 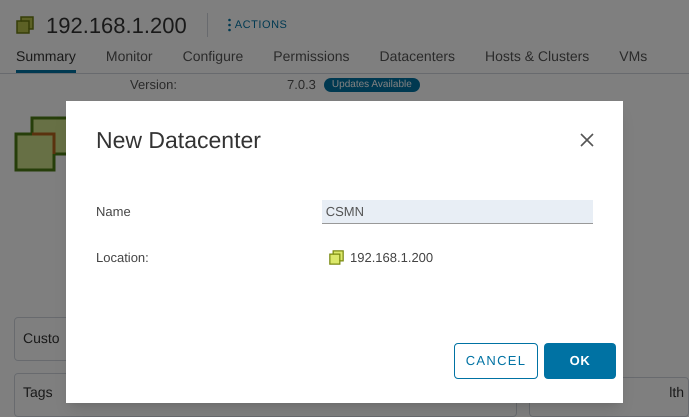 I want to click on name-field: CSMN, so click(x=457, y=212).